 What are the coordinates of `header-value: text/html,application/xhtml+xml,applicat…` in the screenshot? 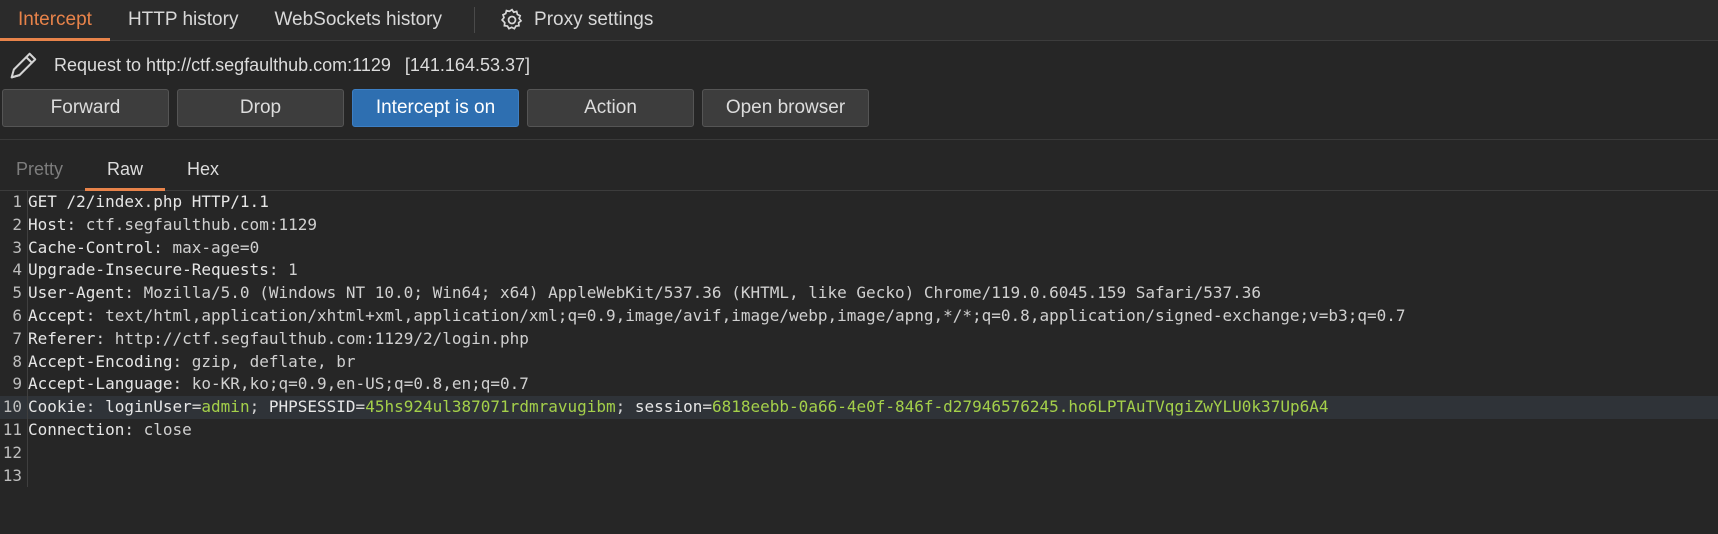 It's located at (755, 315).